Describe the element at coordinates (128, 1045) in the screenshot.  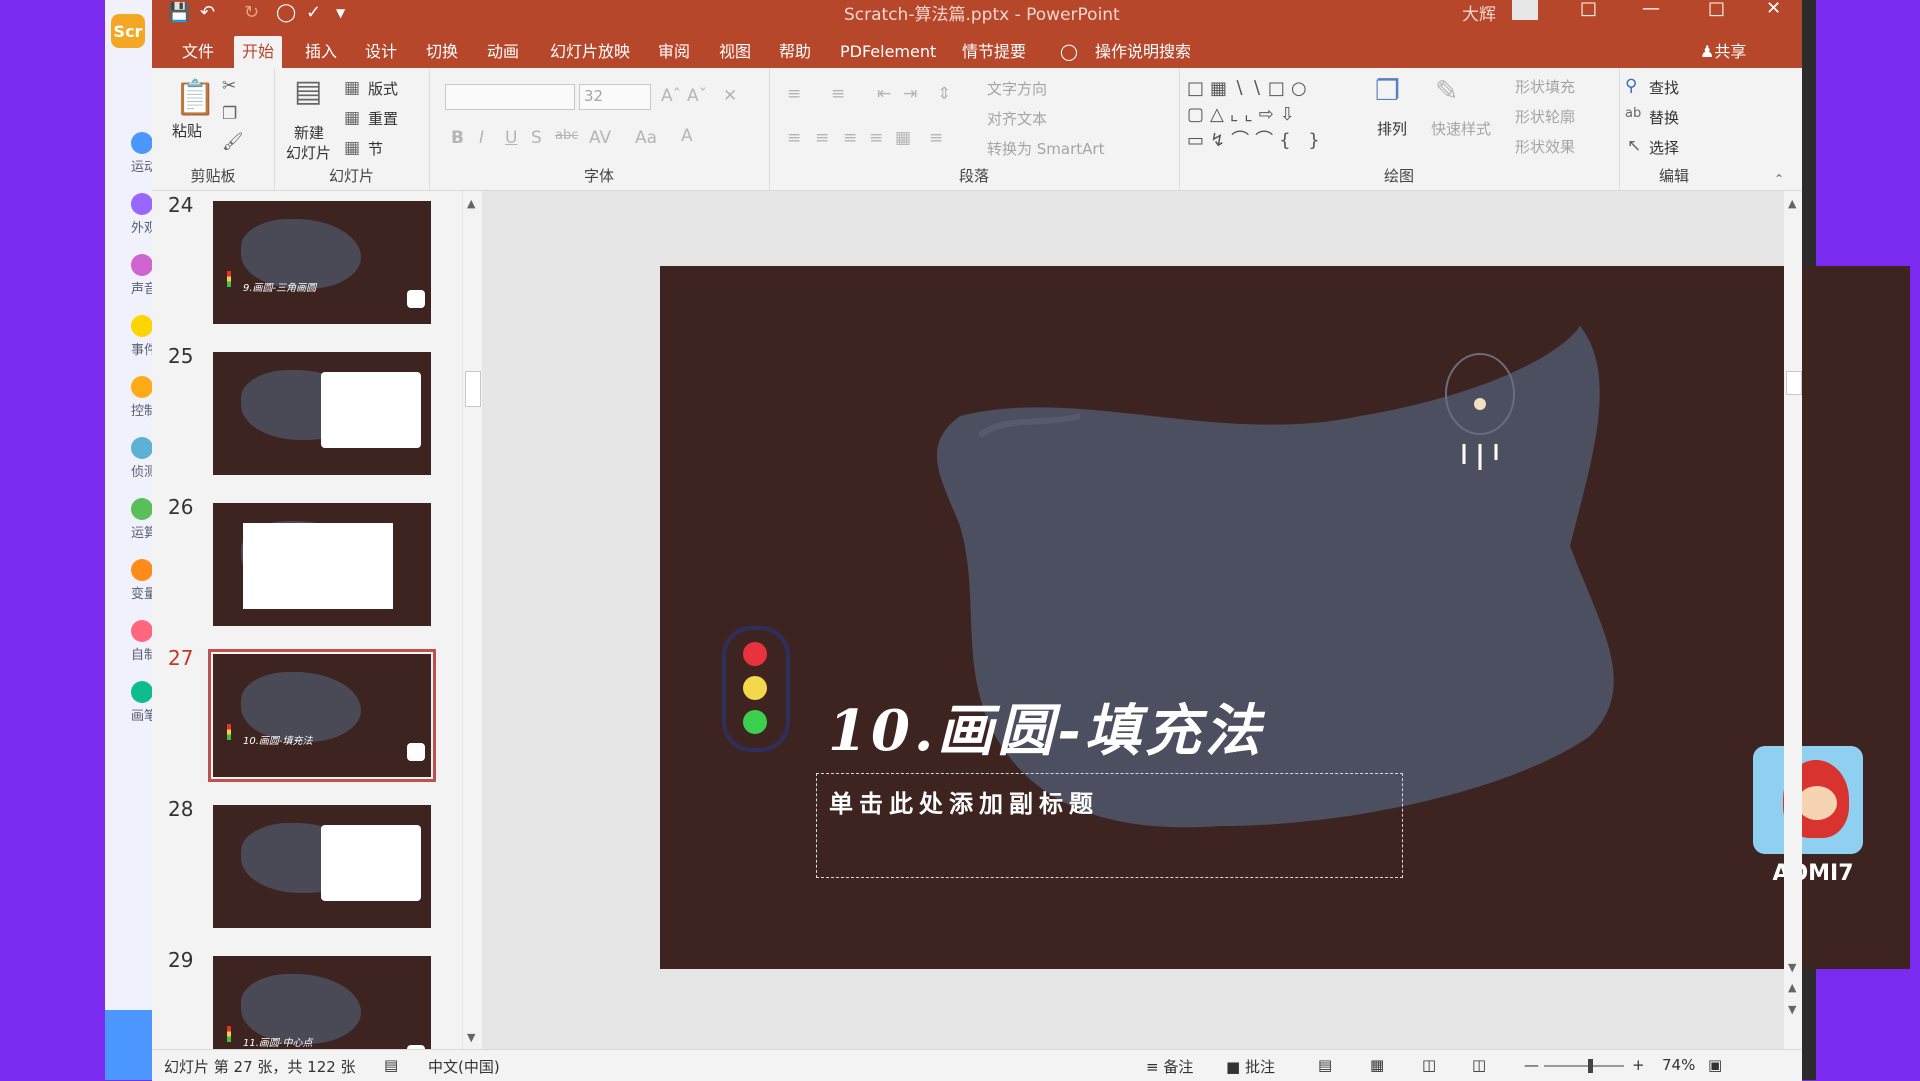
I see `scratch-extension-button` at that location.